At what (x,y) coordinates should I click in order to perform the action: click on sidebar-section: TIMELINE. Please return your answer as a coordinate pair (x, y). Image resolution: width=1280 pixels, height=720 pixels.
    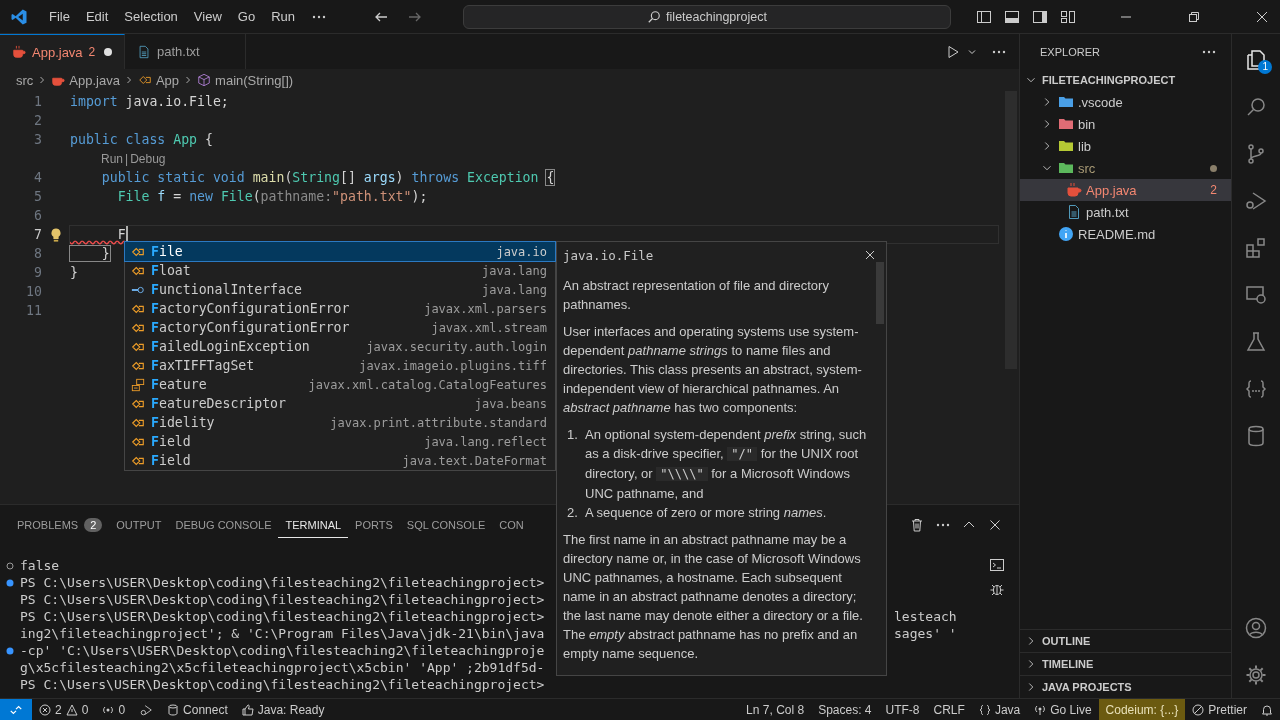
    Looking at the image, I should click on (1125, 663).